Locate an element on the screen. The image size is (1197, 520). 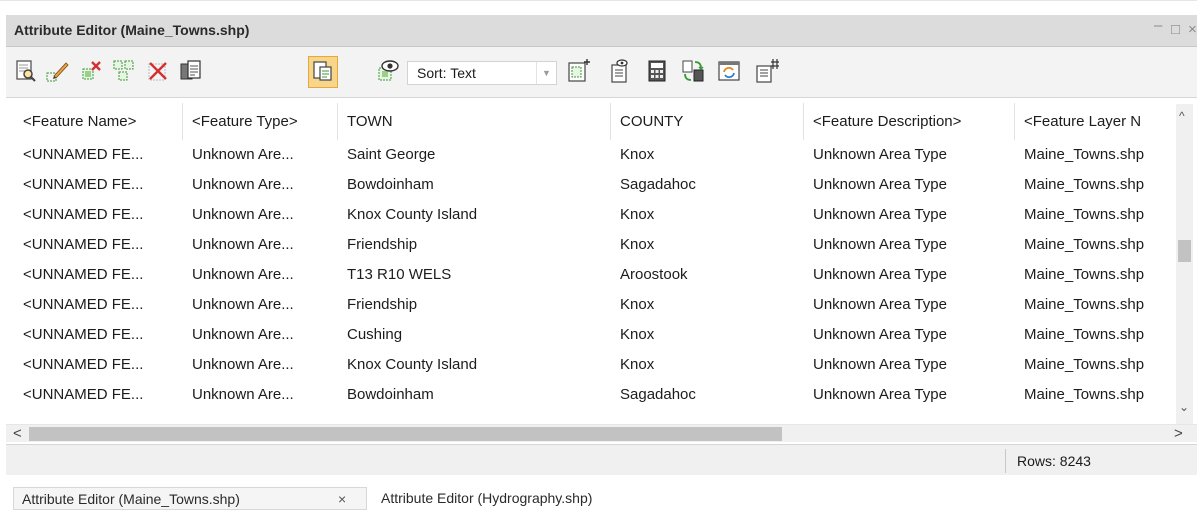
cell-town: Cushing is located at coordinates (474, 336).